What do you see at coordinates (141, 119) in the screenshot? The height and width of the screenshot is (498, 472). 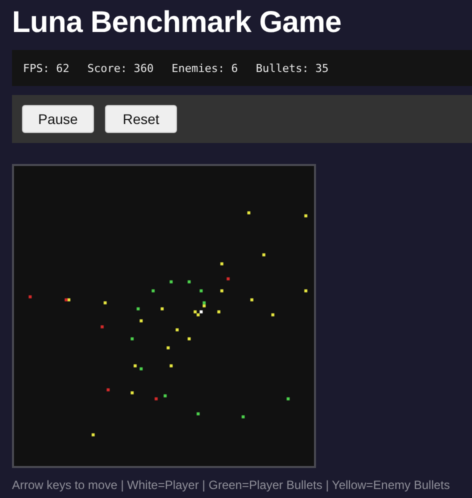 I see `reset-button: Reset` at bounding box center [141, 119].